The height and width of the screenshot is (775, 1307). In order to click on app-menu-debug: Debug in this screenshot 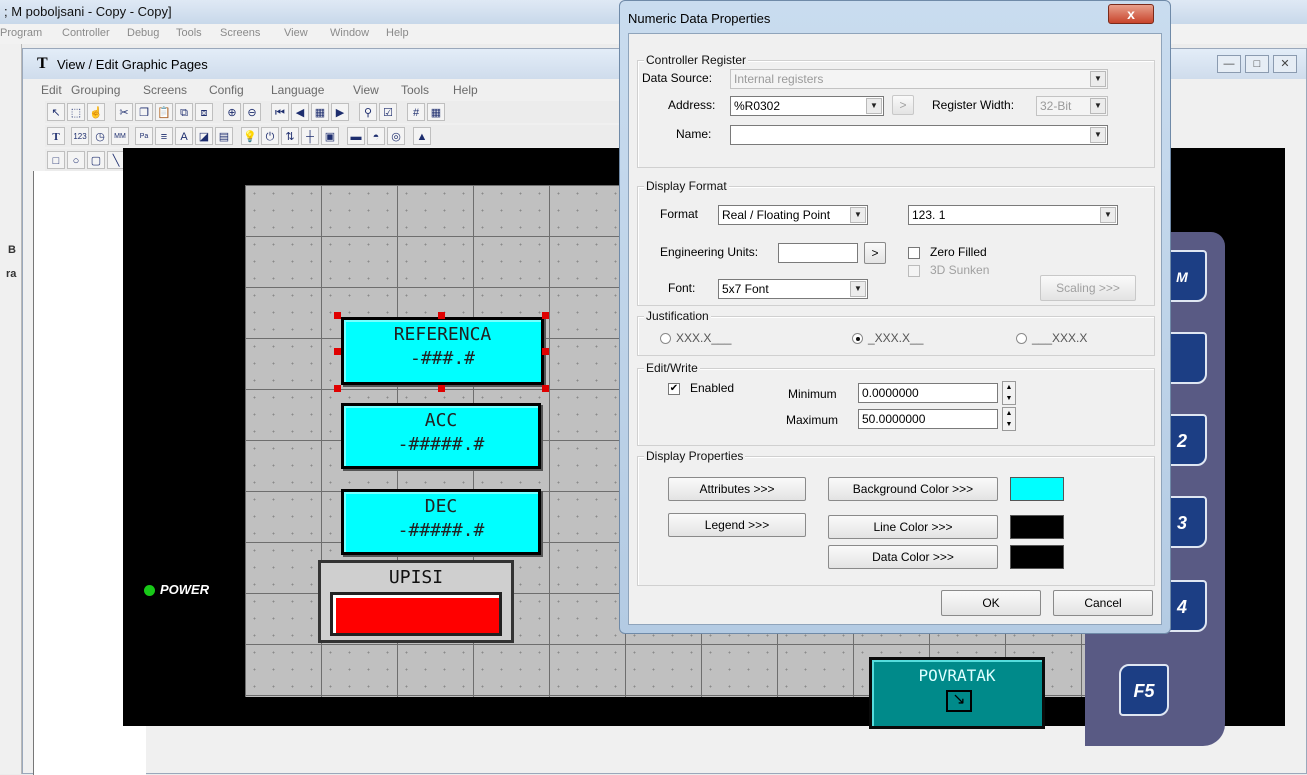, I will do `click(143, 33)`.